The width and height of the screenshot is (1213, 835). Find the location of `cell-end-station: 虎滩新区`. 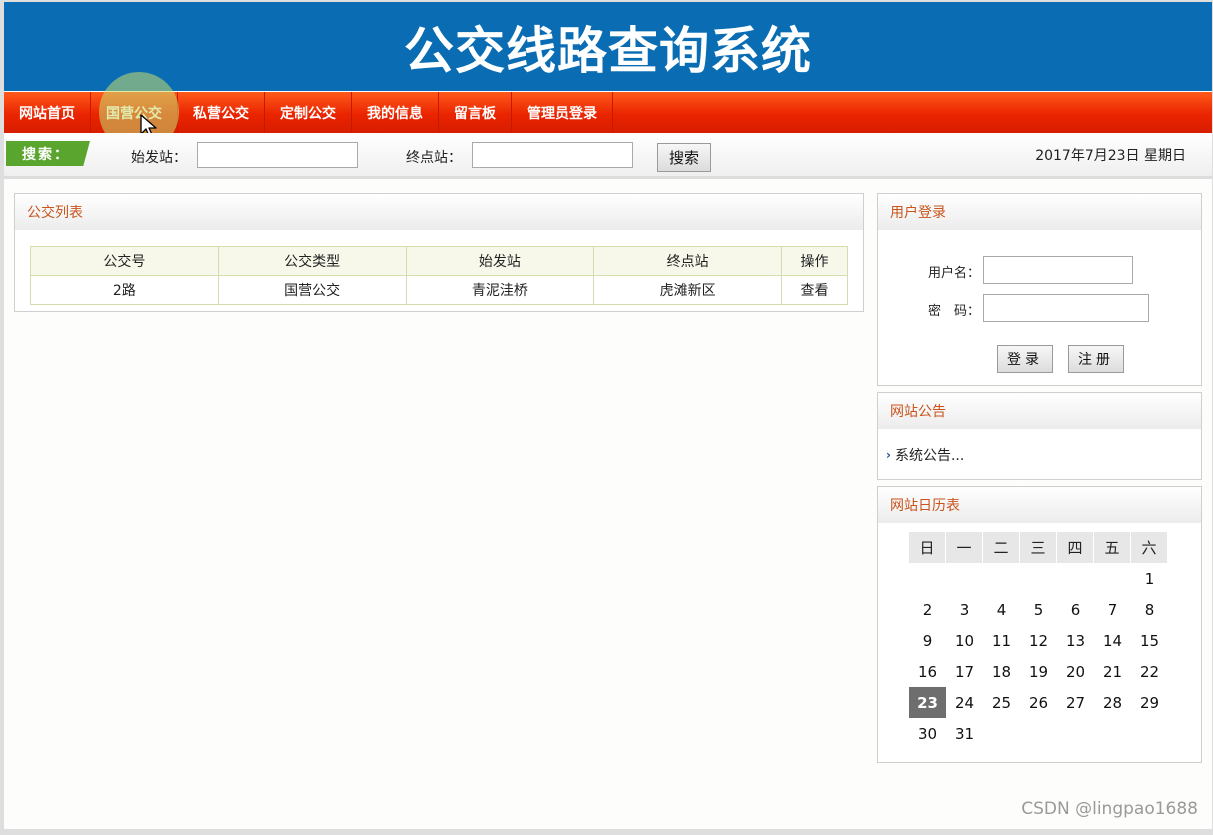

cell-end-station: 虎滩新区 is located at coordinates (688, 290).